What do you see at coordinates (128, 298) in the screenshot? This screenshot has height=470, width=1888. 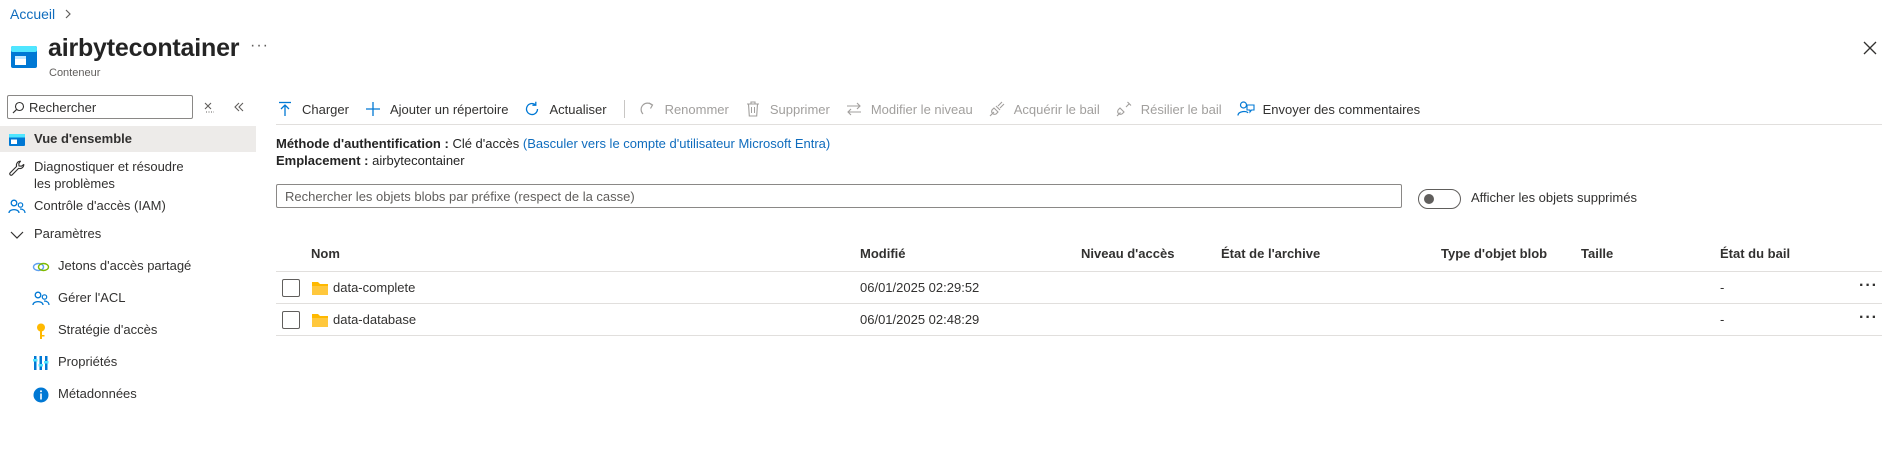 I see `sidebar-item-acl: Gérer l'ACL` at bounding box center [128, 298].